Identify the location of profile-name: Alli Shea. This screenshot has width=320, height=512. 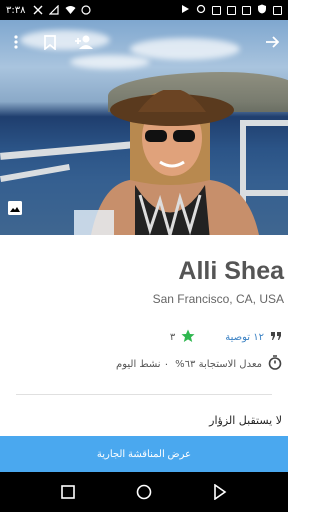
(231, 271).